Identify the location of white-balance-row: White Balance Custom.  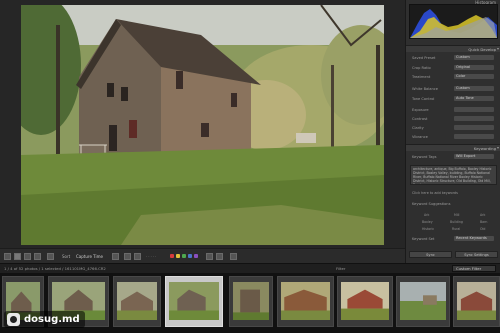
(453, 89).